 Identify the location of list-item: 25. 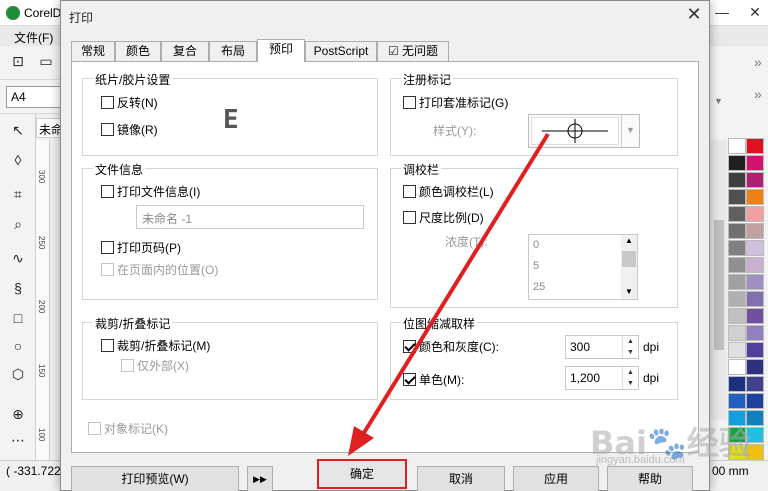
(539, 287).